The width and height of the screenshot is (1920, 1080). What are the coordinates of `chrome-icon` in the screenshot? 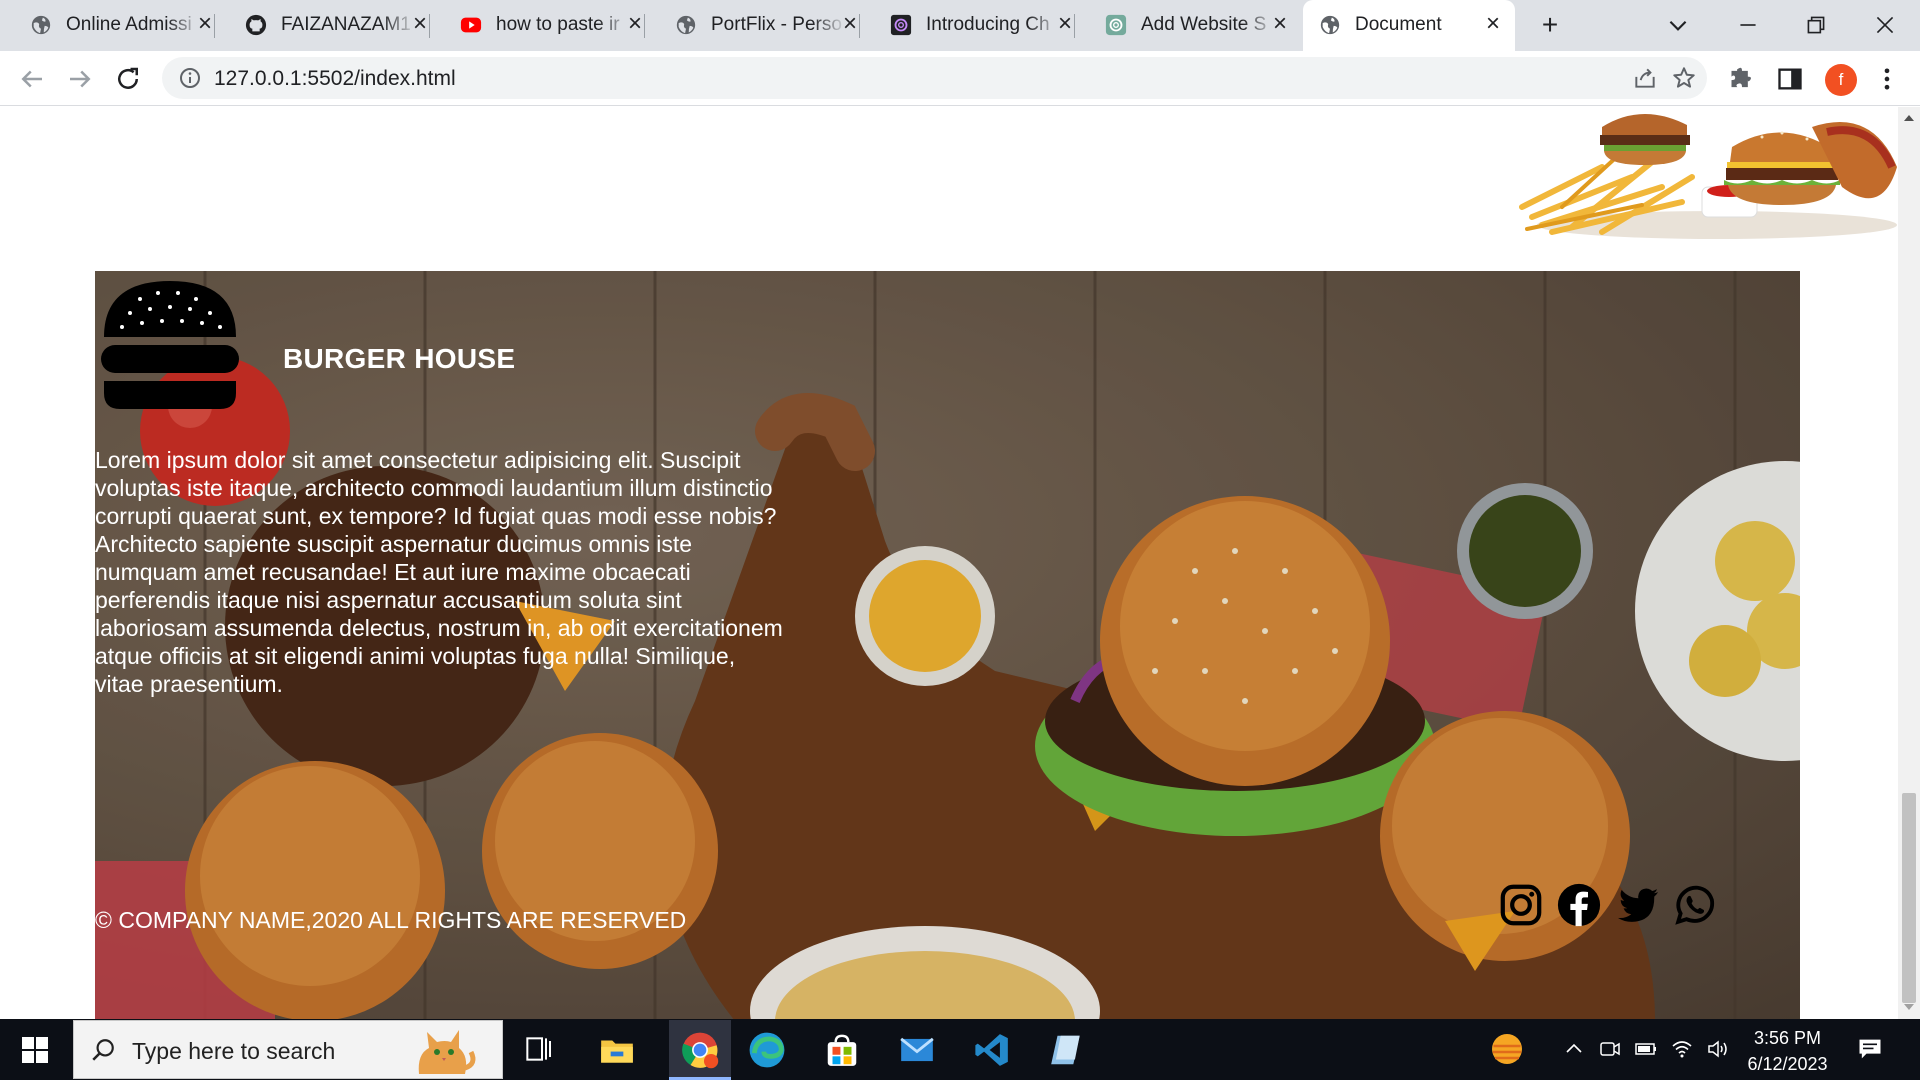 It's located at (700, 1050).